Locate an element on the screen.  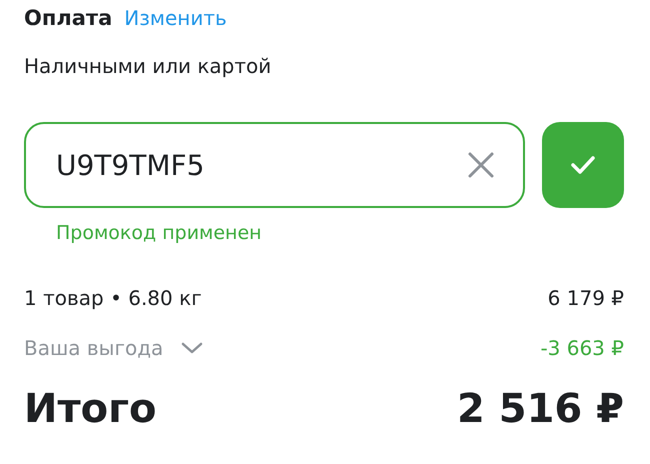
apply-button is located at coordinates (583, 165).